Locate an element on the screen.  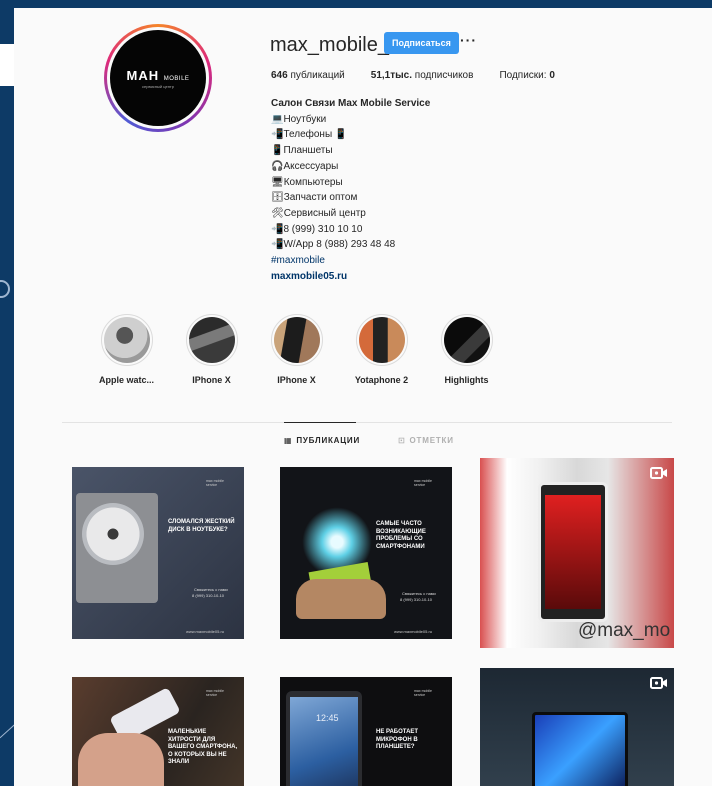
highlight-item: Yotaphone 2 is located at coordinates (381, 349).